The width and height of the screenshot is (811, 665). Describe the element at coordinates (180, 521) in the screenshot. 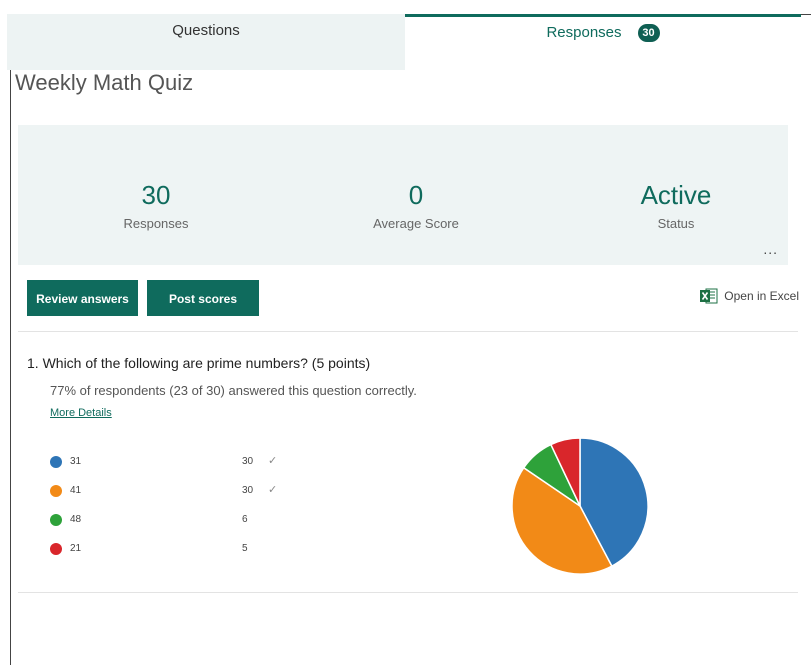

I see `legend-item: 48 6` at that location.